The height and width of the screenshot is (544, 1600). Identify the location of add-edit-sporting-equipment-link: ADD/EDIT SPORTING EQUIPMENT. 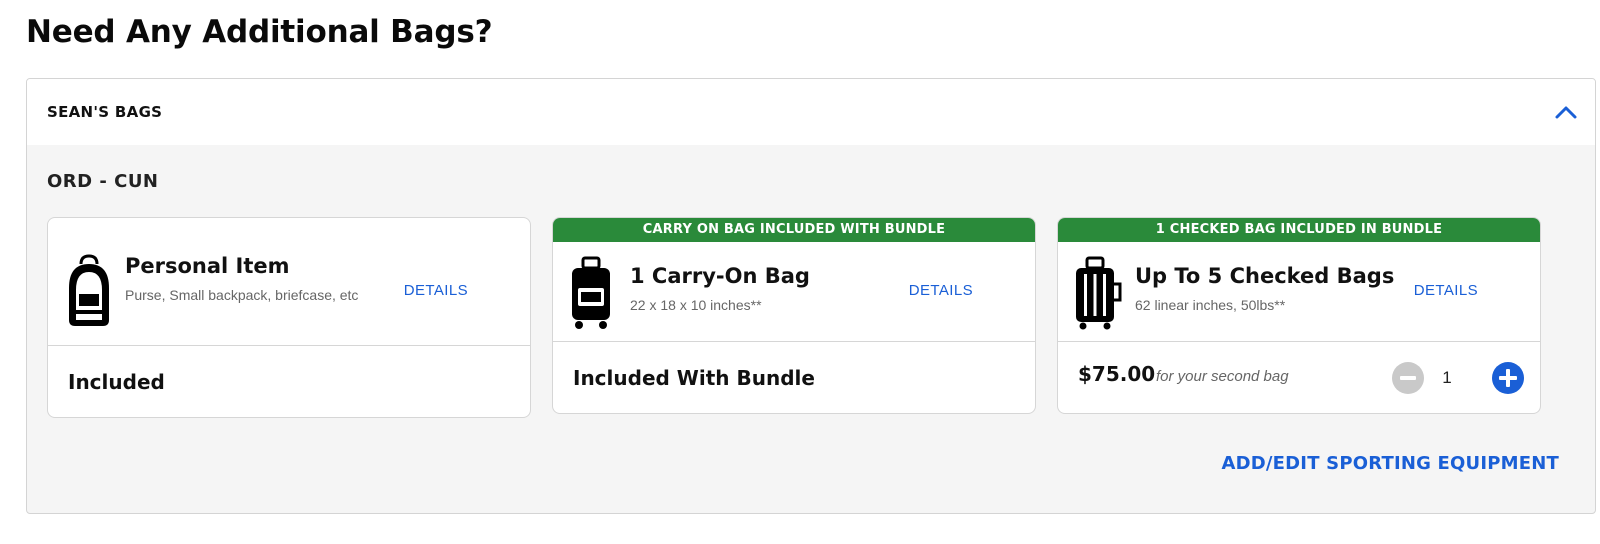
(1390, 463).